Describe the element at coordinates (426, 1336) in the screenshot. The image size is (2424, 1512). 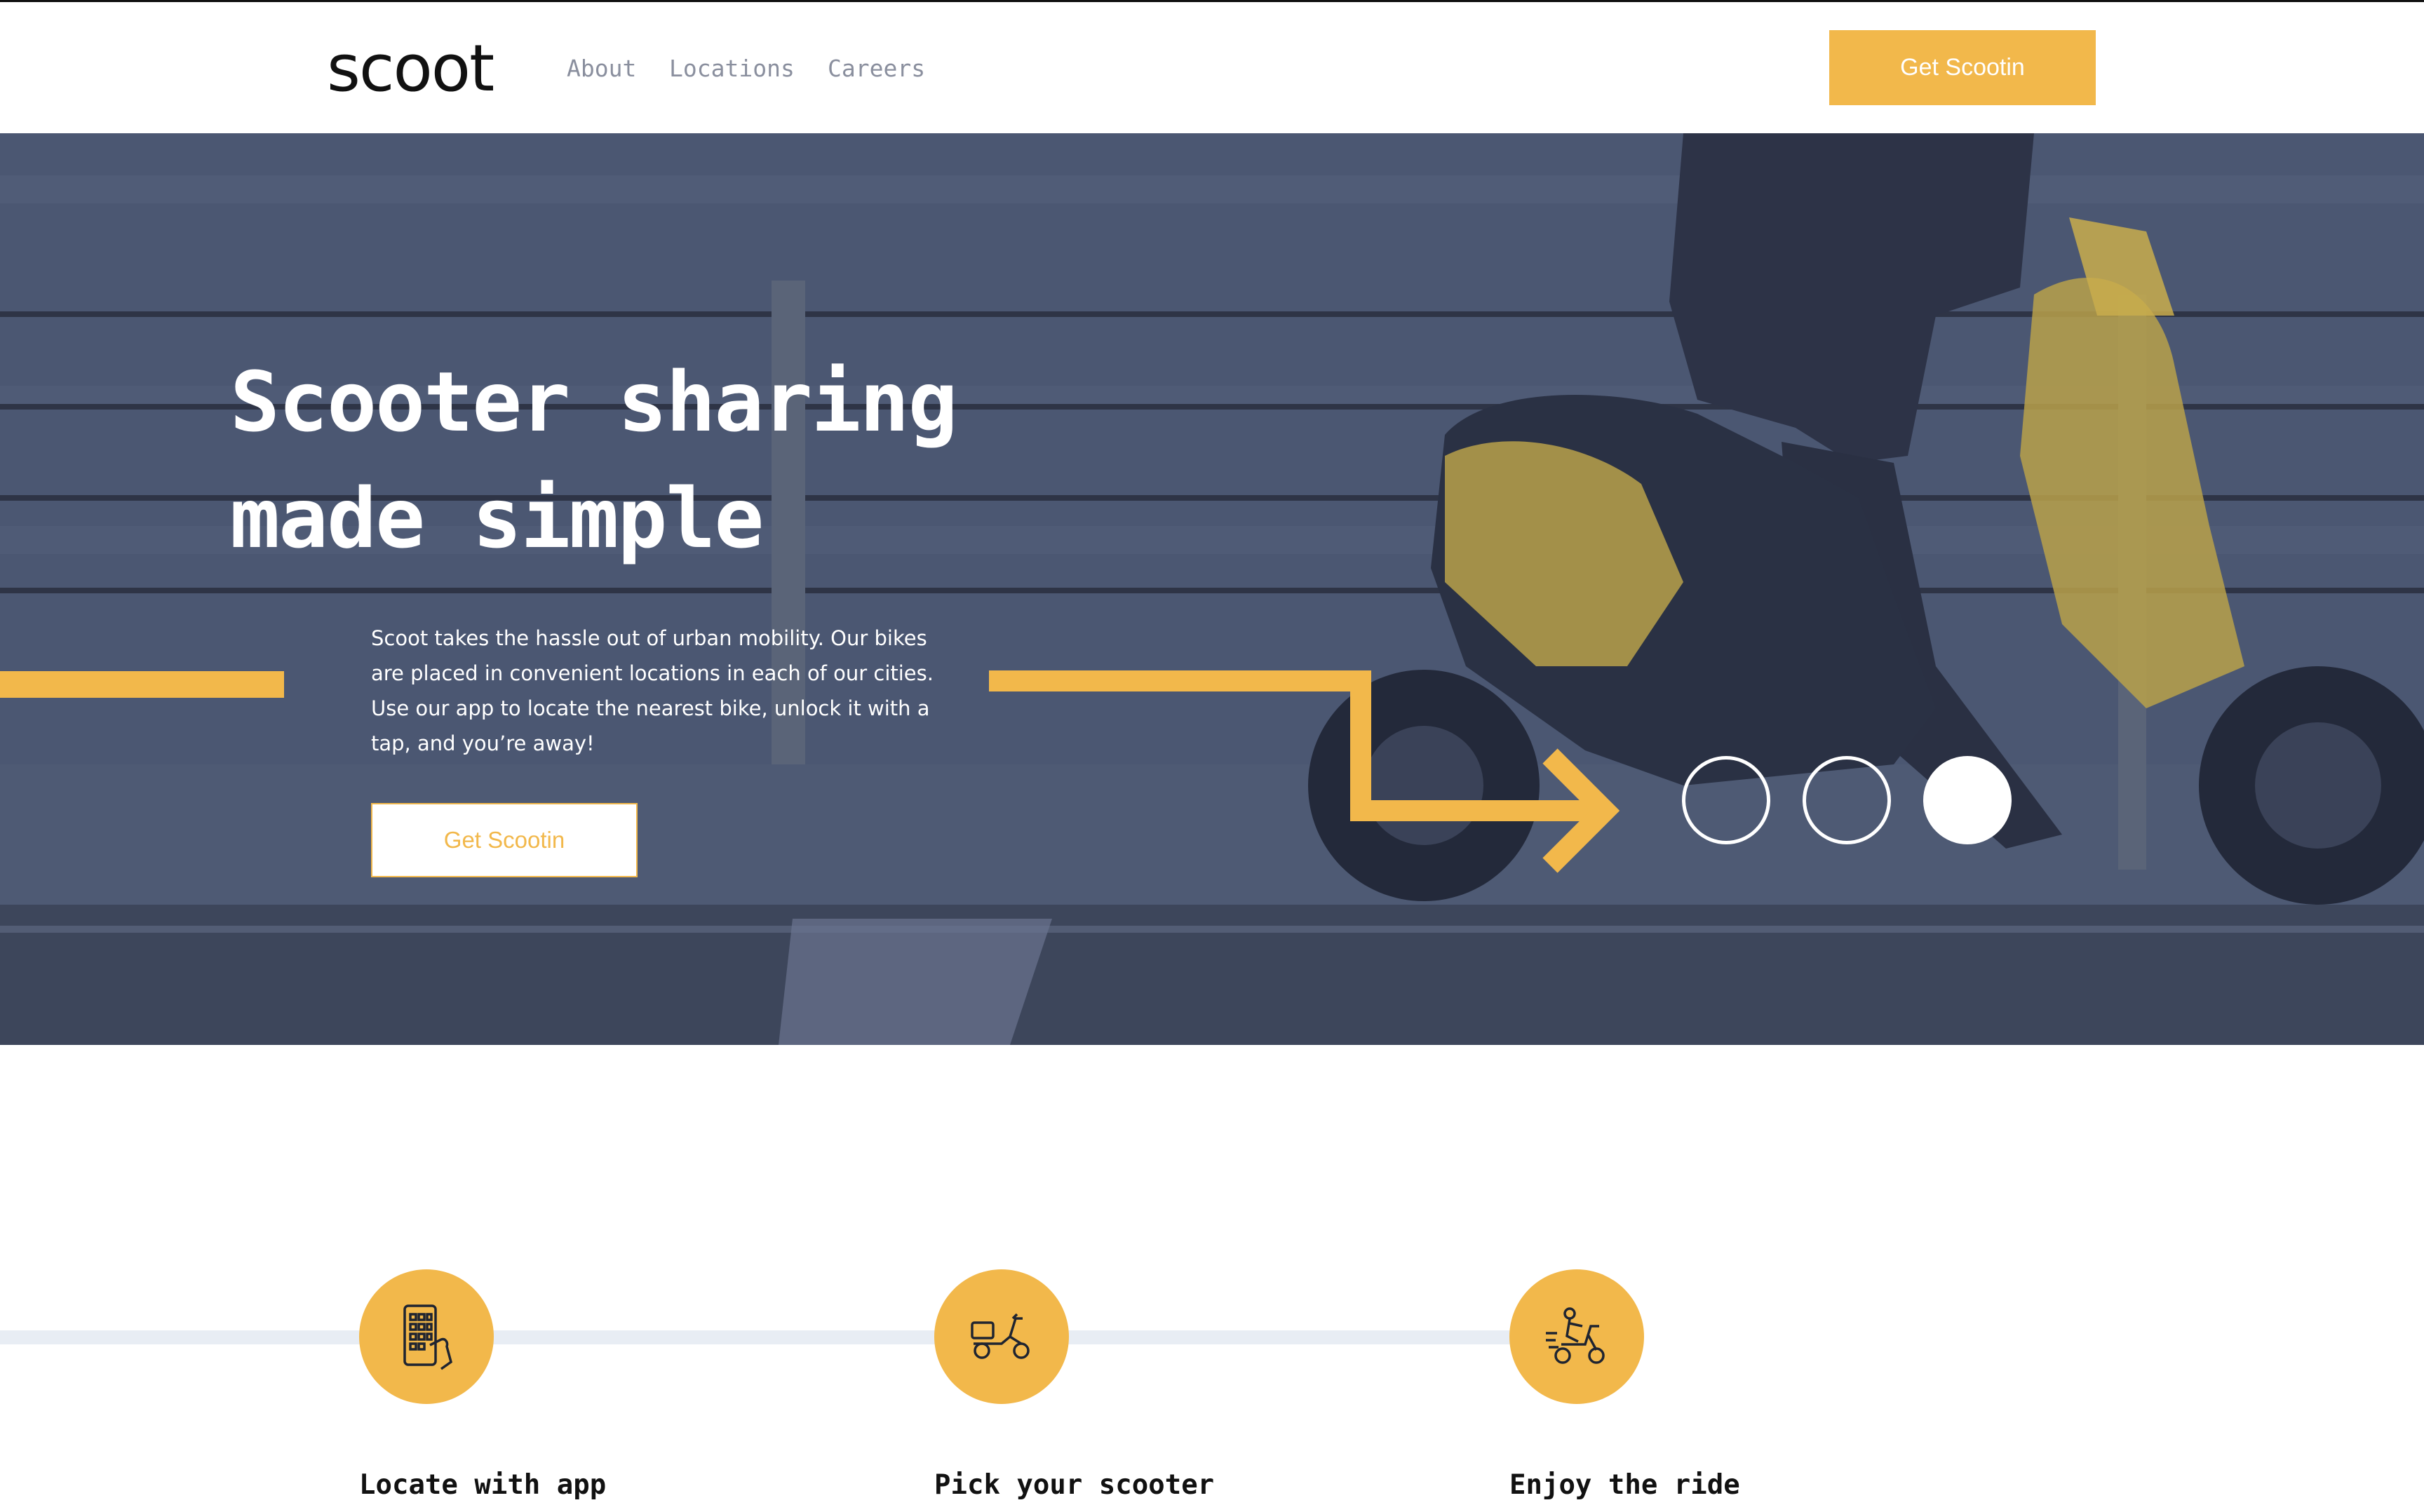
I see `phone-app-icon` at that location.